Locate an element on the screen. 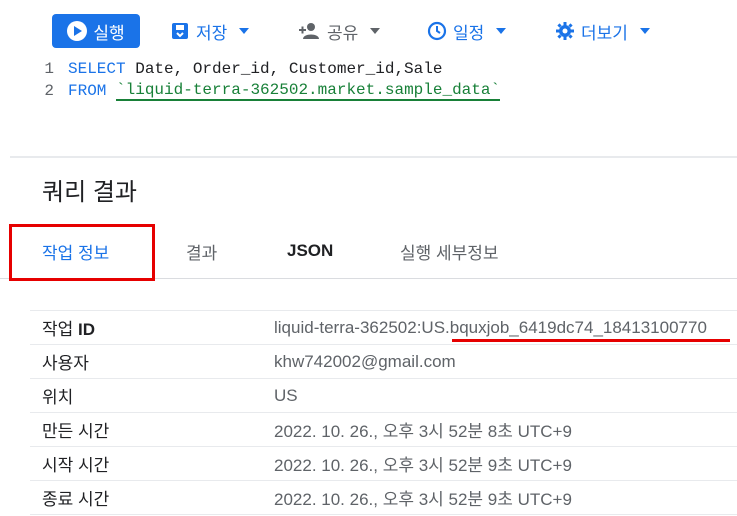  tab-execution-details: 실행 세부정보 is located at coordinates (449, 251).